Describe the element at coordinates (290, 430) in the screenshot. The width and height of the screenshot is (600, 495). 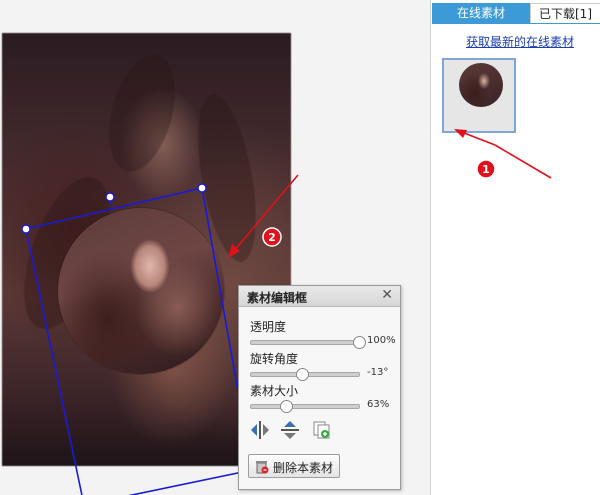
I see `flip-vertical-icon` at that location.